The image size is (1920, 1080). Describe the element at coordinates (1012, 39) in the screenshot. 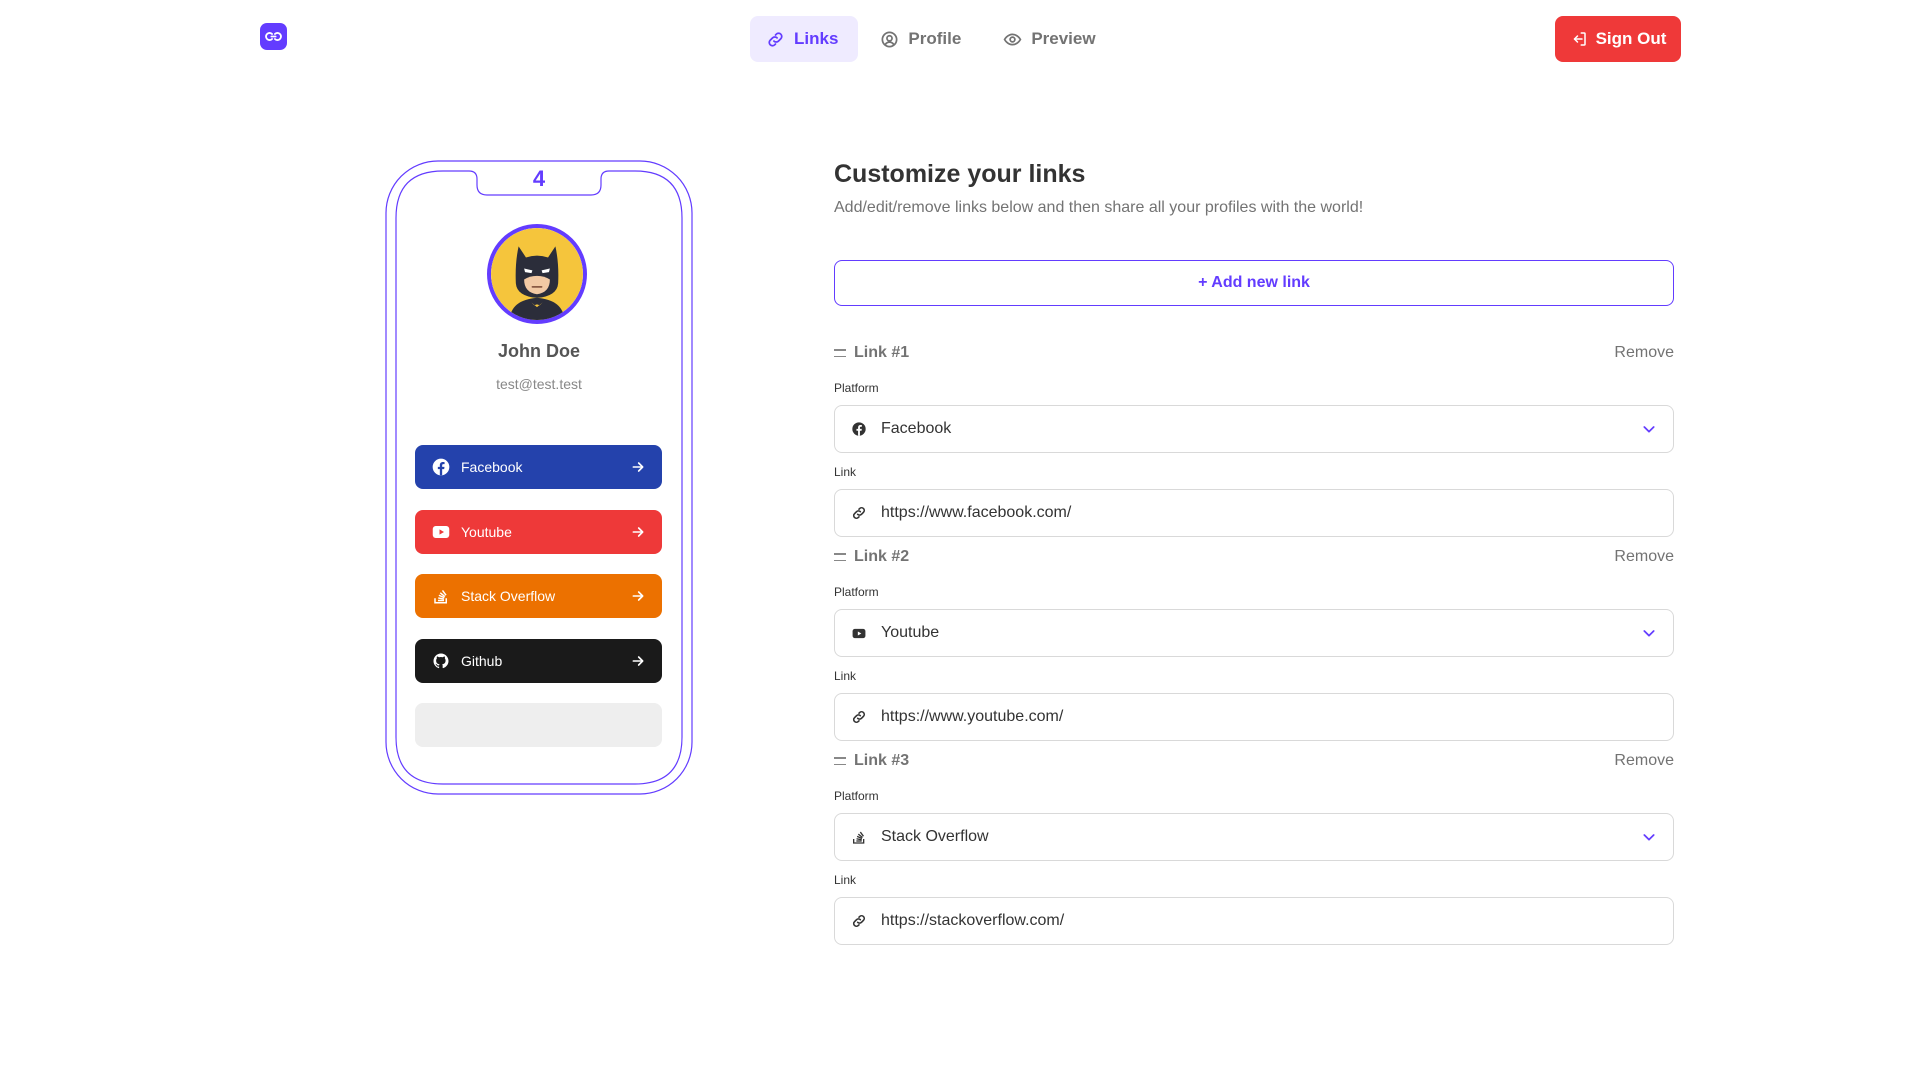

I see `eye-icon` at that location.